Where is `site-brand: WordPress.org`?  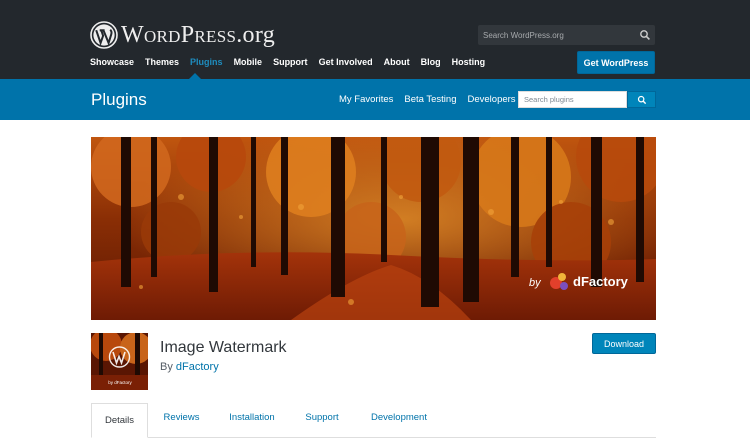
site-brand: WordPress.org is located at coordinates (198, 35).